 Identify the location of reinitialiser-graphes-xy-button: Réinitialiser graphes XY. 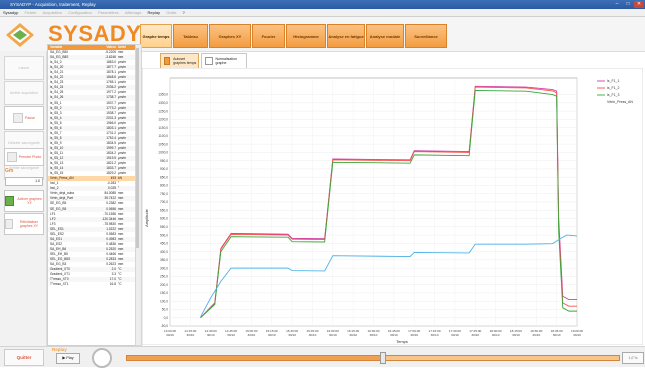
(24, 224).